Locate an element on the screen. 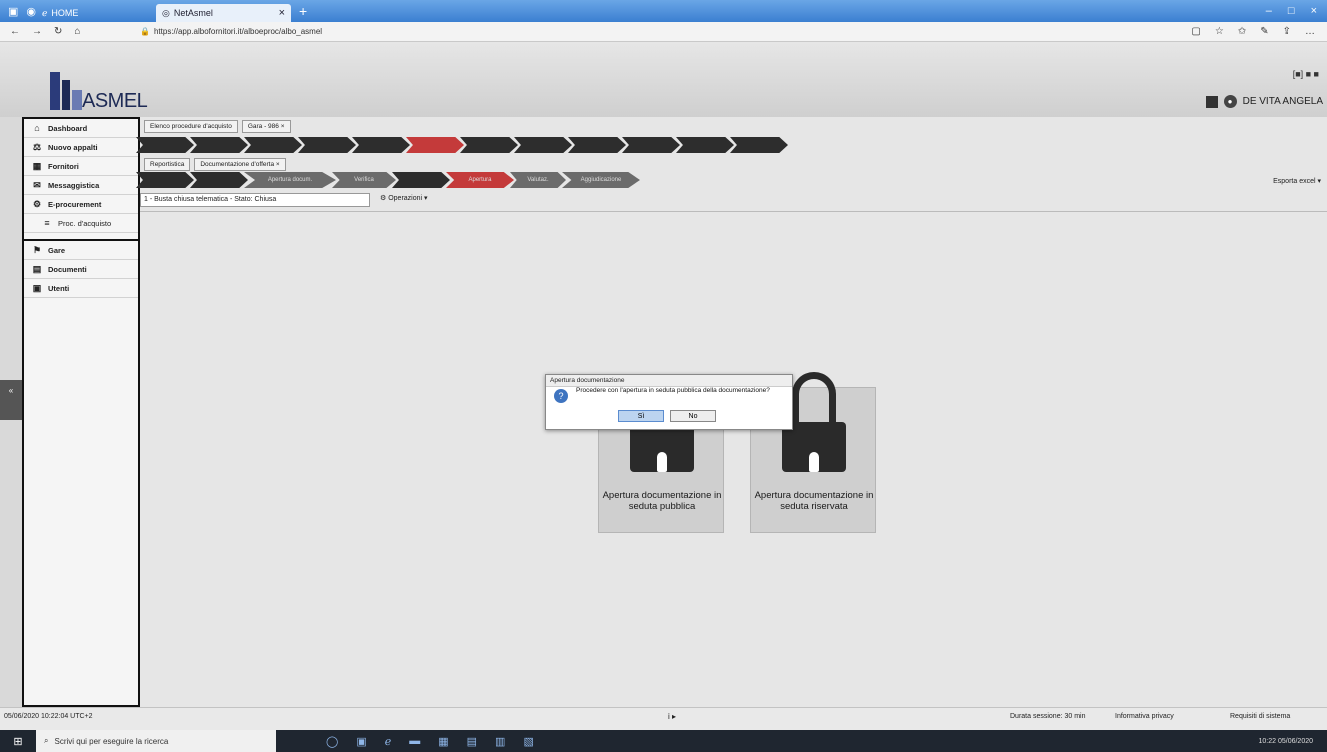 The image size is (1327, 752). sidebar-item-messaggistica: ✉ Messaggistica is located at coordinates (81, 185).